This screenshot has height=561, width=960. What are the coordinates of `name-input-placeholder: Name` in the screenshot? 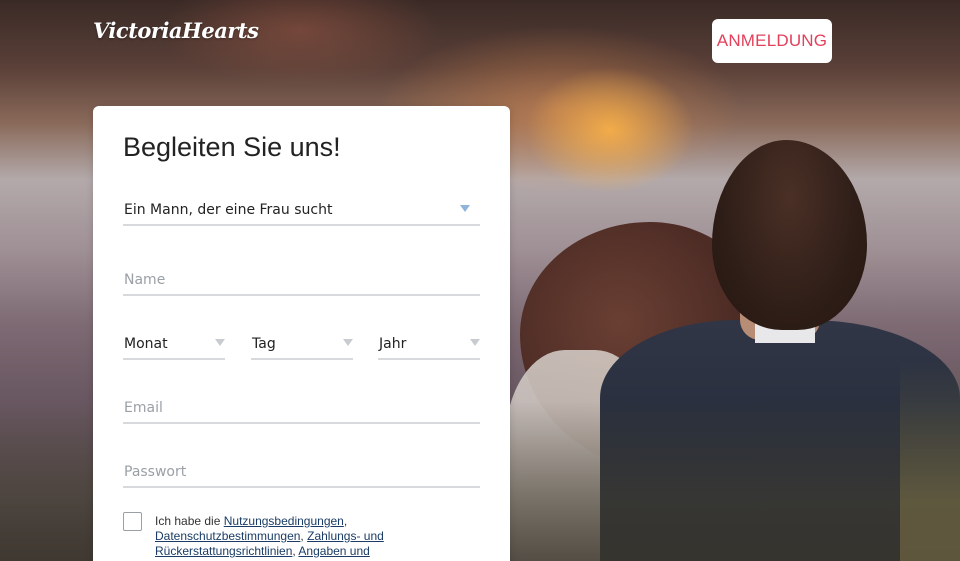 It's located at (145, 280).